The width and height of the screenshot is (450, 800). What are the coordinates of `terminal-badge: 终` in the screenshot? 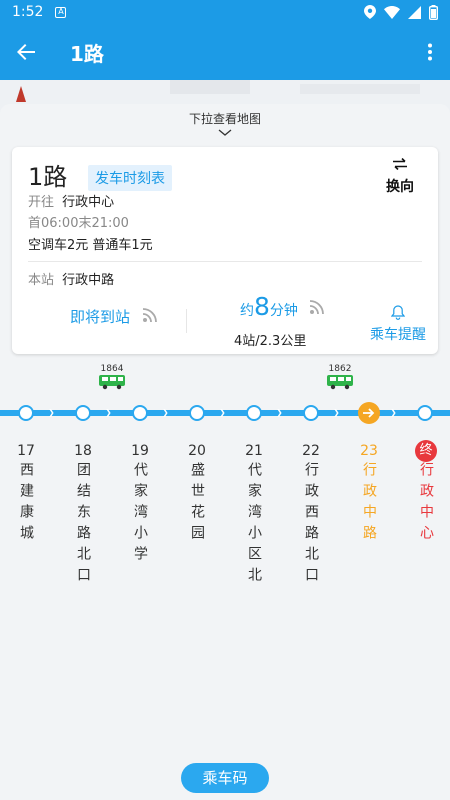 It's located at (426, 451).